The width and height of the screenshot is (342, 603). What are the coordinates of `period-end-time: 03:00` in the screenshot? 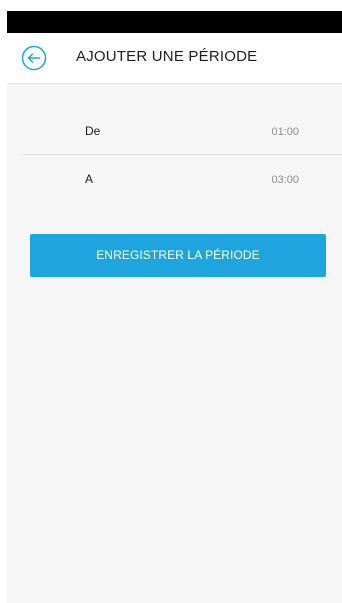 It's located at (285, 180).